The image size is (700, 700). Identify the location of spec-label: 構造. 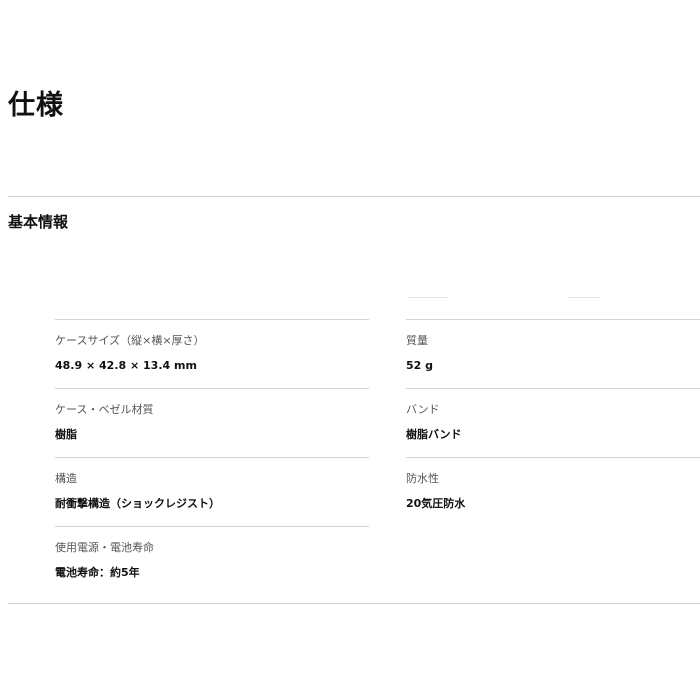
(66, 478).